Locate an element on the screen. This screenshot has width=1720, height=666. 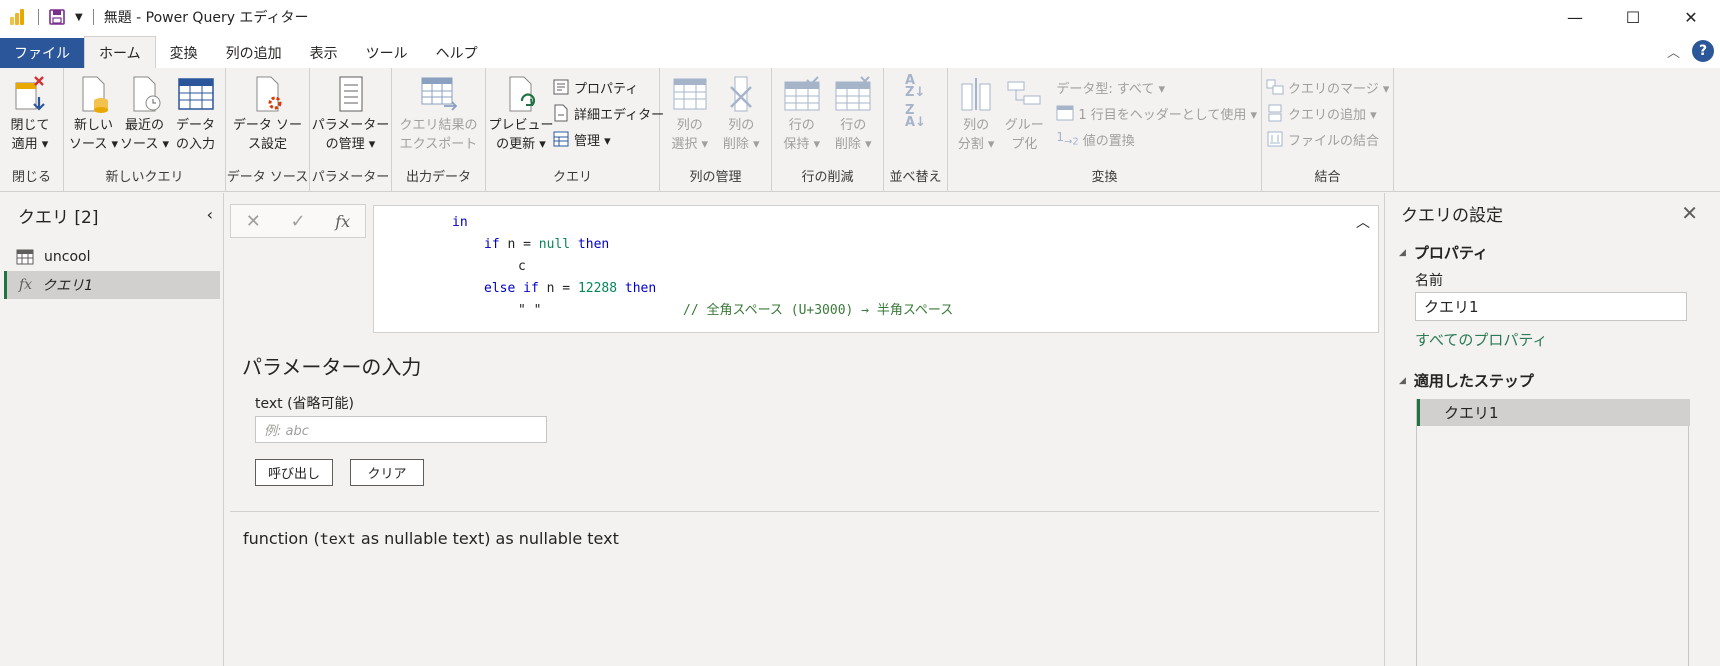
use-first-row-header-button: 1 行目をヘッダーとして使用 ▾ is located at coordinates (1156, 113).